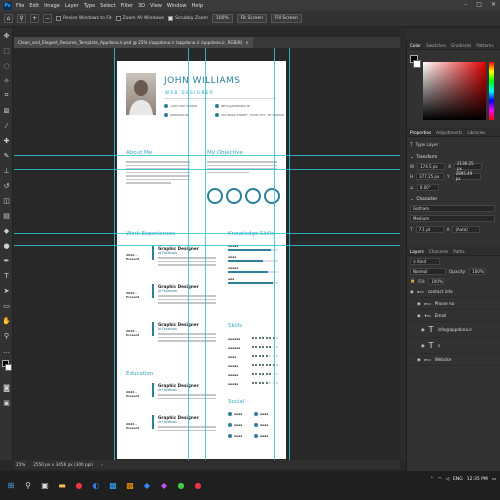 This screenshot has height=500, width=500. Describe the element at coordinates (465, 4) in the screenshot. I see `minimize-icon: –` at that location.